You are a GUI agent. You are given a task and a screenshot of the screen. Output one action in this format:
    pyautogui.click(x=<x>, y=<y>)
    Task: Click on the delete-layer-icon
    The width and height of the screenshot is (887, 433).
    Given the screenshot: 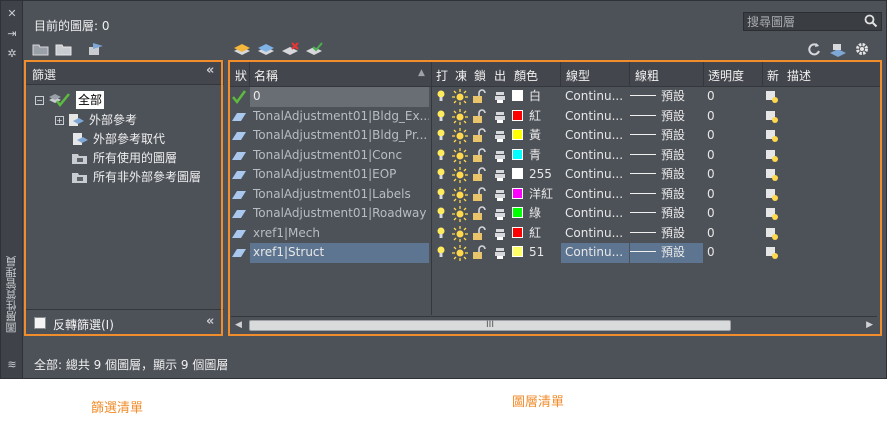 What is the action you would take?
    pyautogui.click(x=290, y=49)
    